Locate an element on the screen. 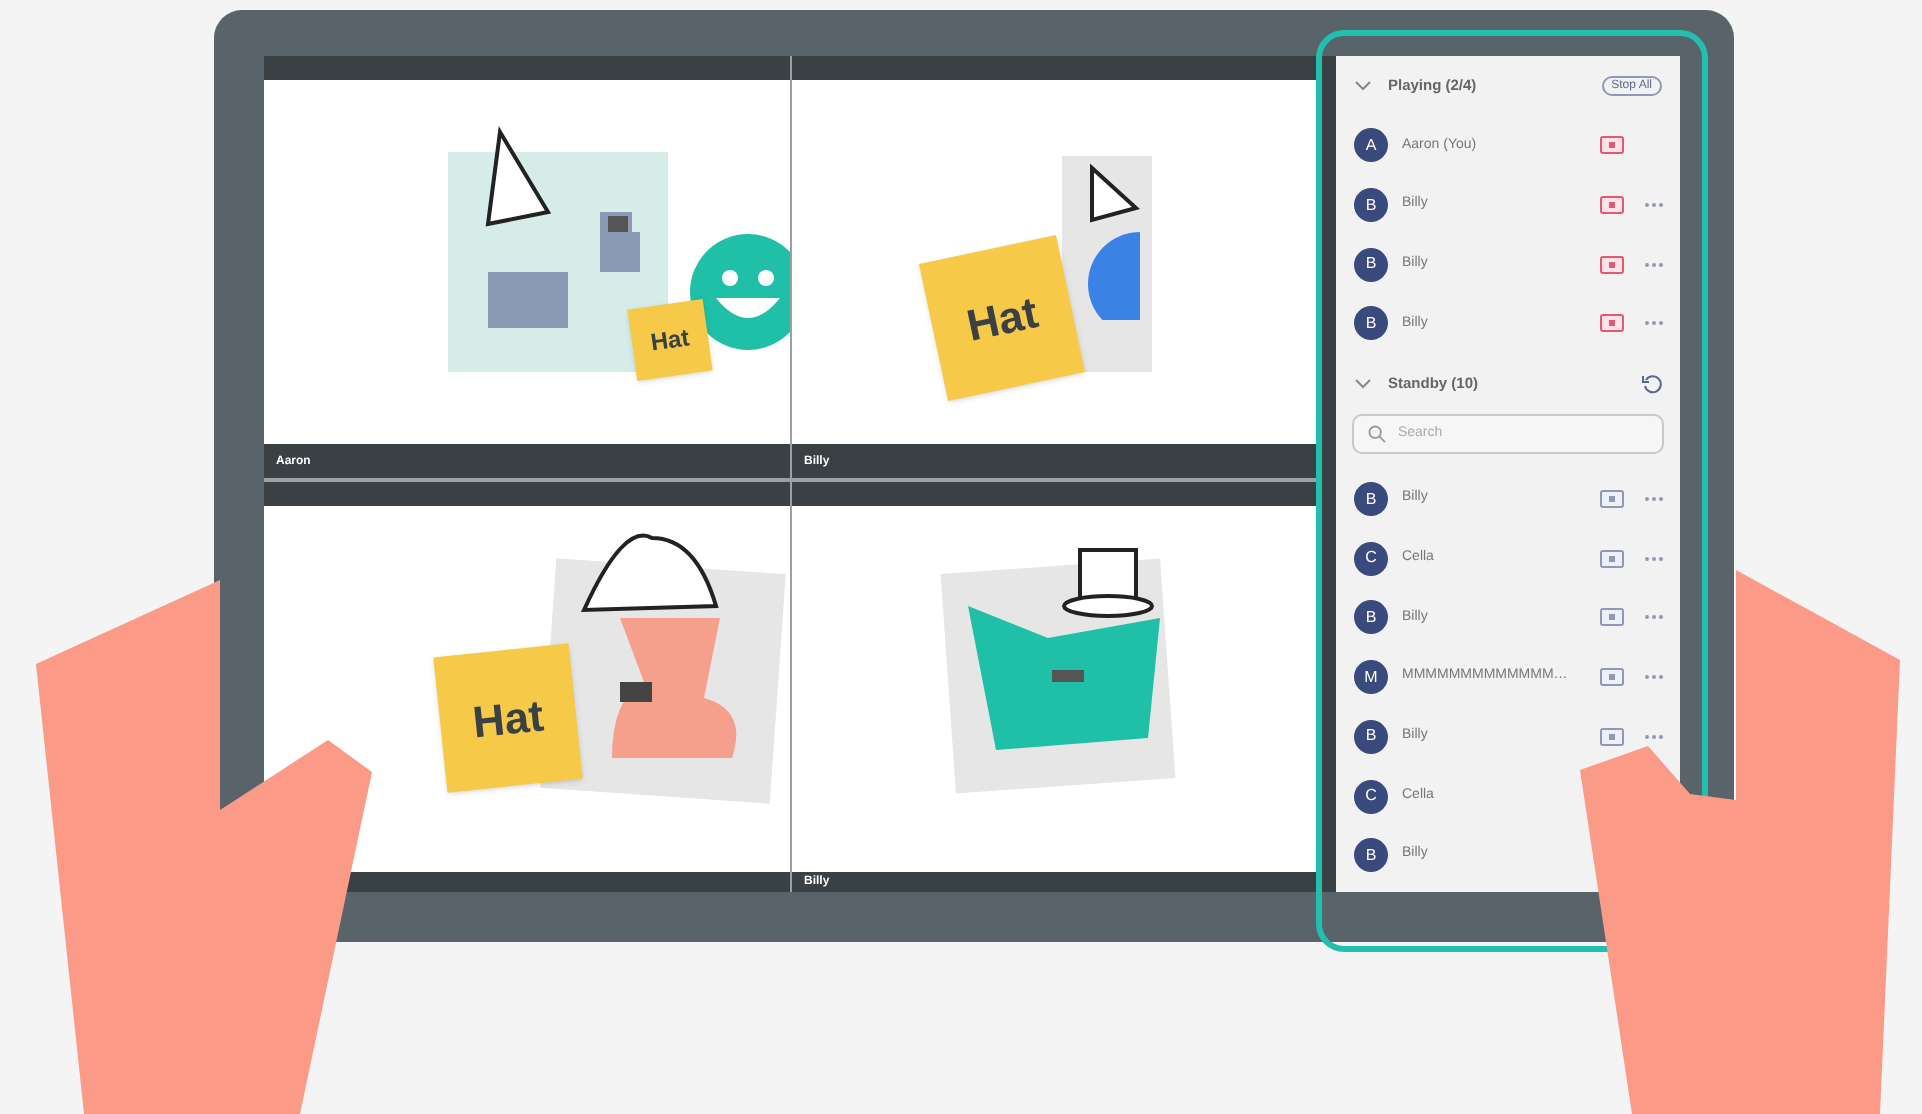  avatar: M is located at coordinates (1371, 677).